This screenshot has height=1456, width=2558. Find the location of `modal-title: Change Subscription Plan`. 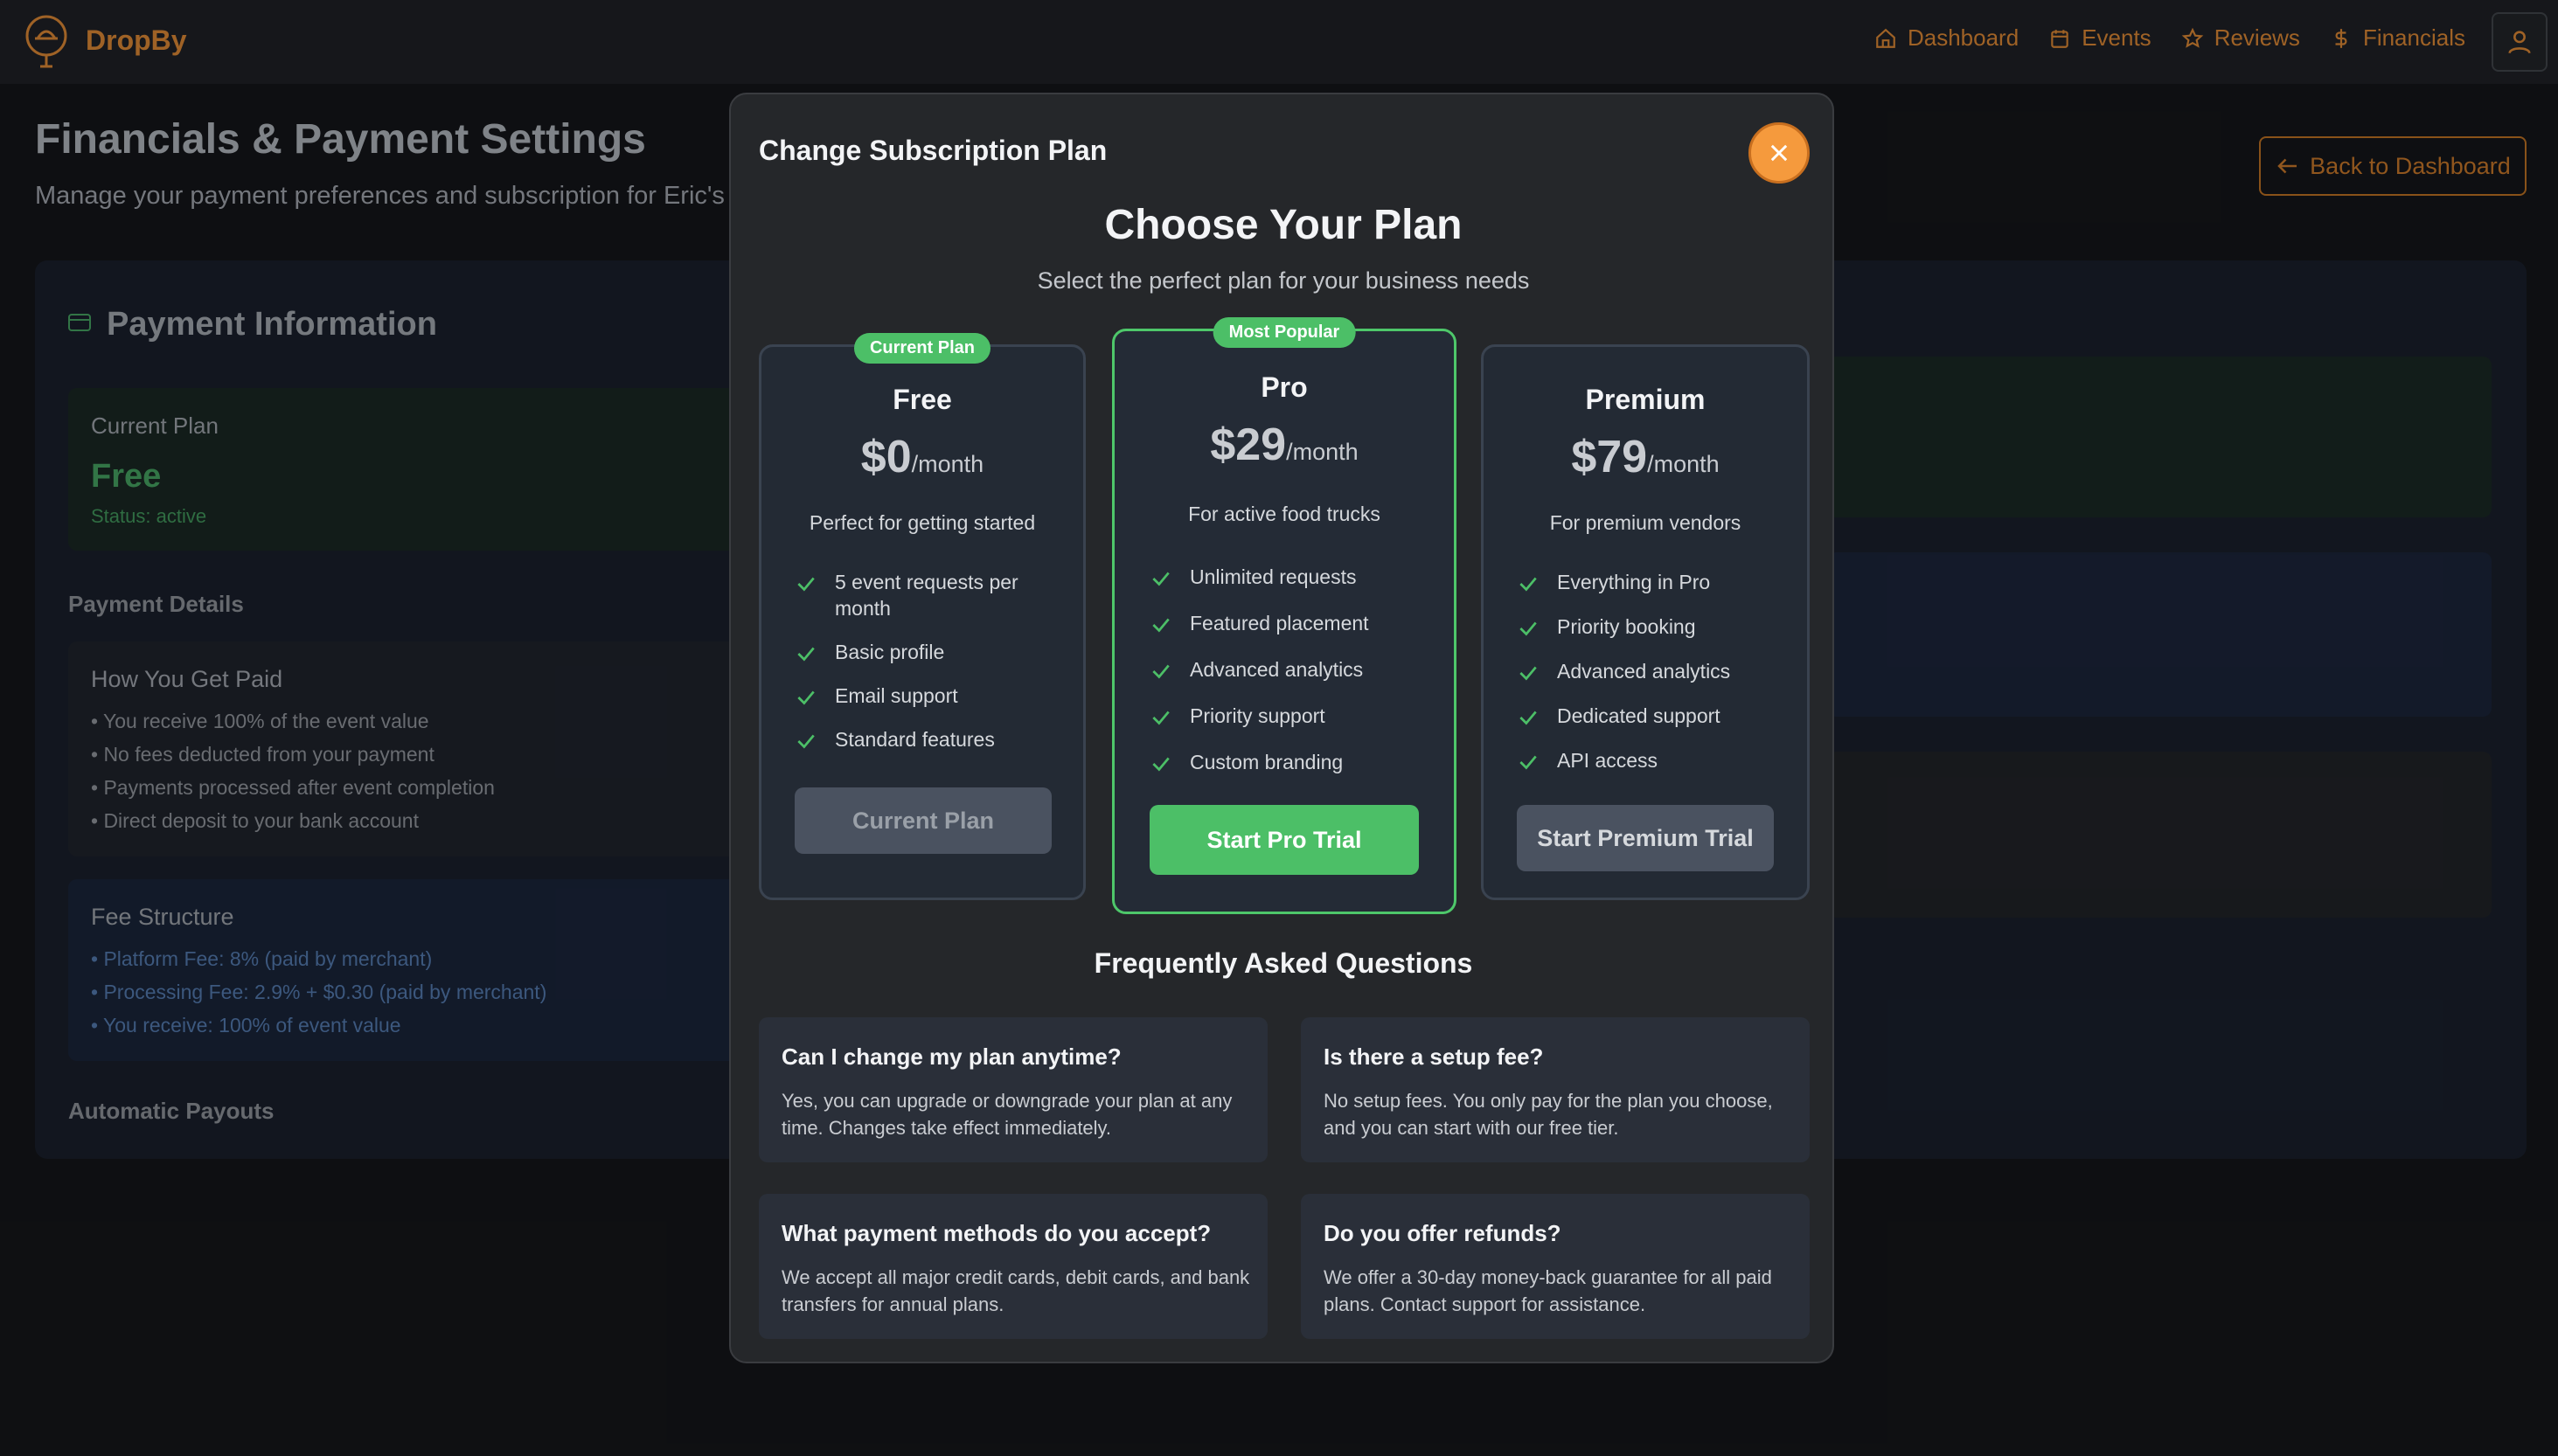

modal-title: Change Subscription Plan is located at coordinates (933, 150).